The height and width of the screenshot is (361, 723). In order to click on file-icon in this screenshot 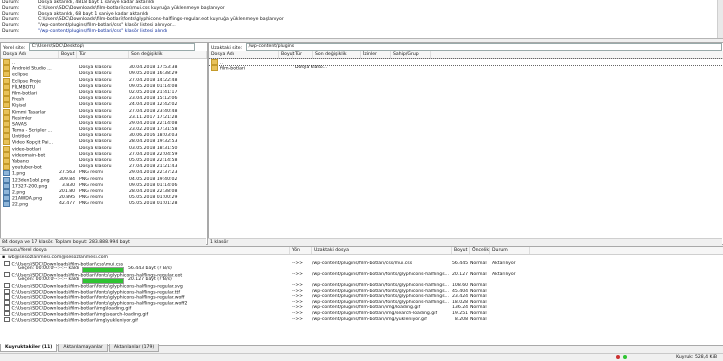, I will do `click(7, 319)`.